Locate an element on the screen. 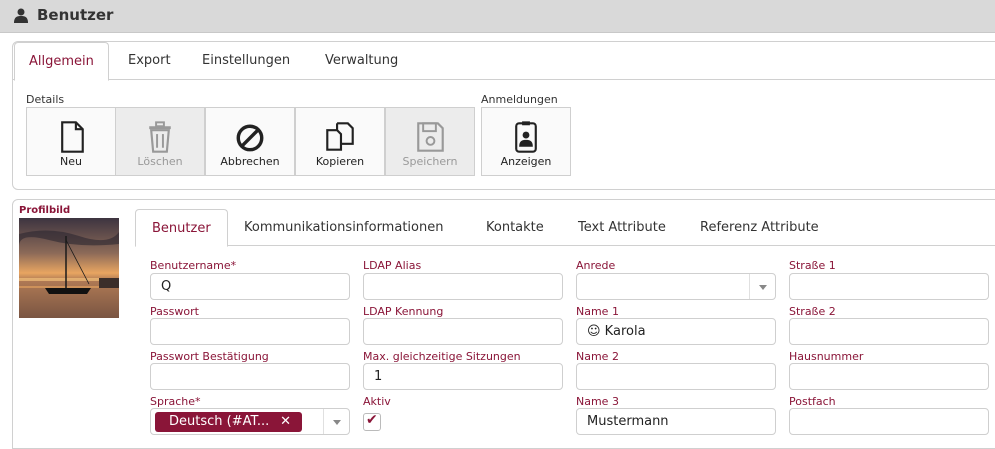 This screenshot has height=449, width=995. name2-field is located at coordinates (676, 376).